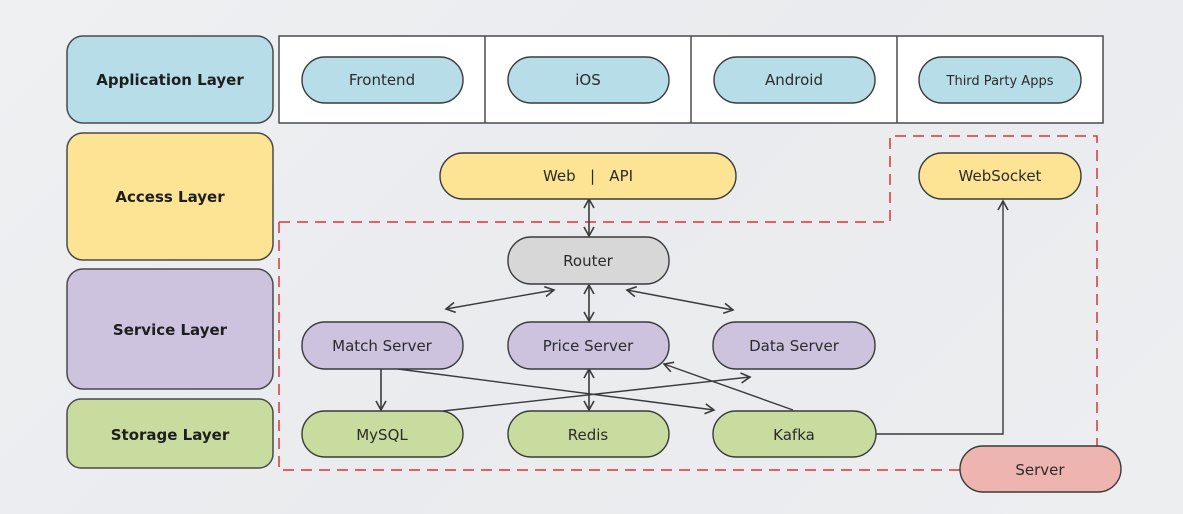 The image size is (1183, 514). I want to click on svg-text: Data Server, so click(794, 346).